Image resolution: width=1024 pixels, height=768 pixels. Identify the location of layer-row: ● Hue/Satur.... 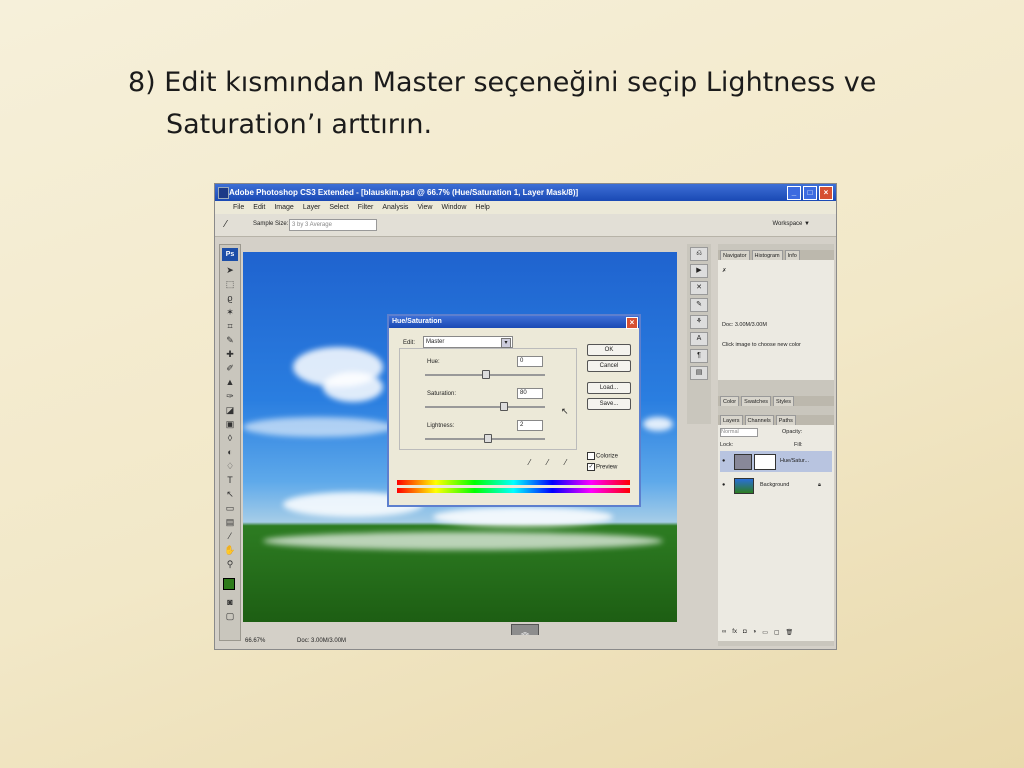
(776, 461).